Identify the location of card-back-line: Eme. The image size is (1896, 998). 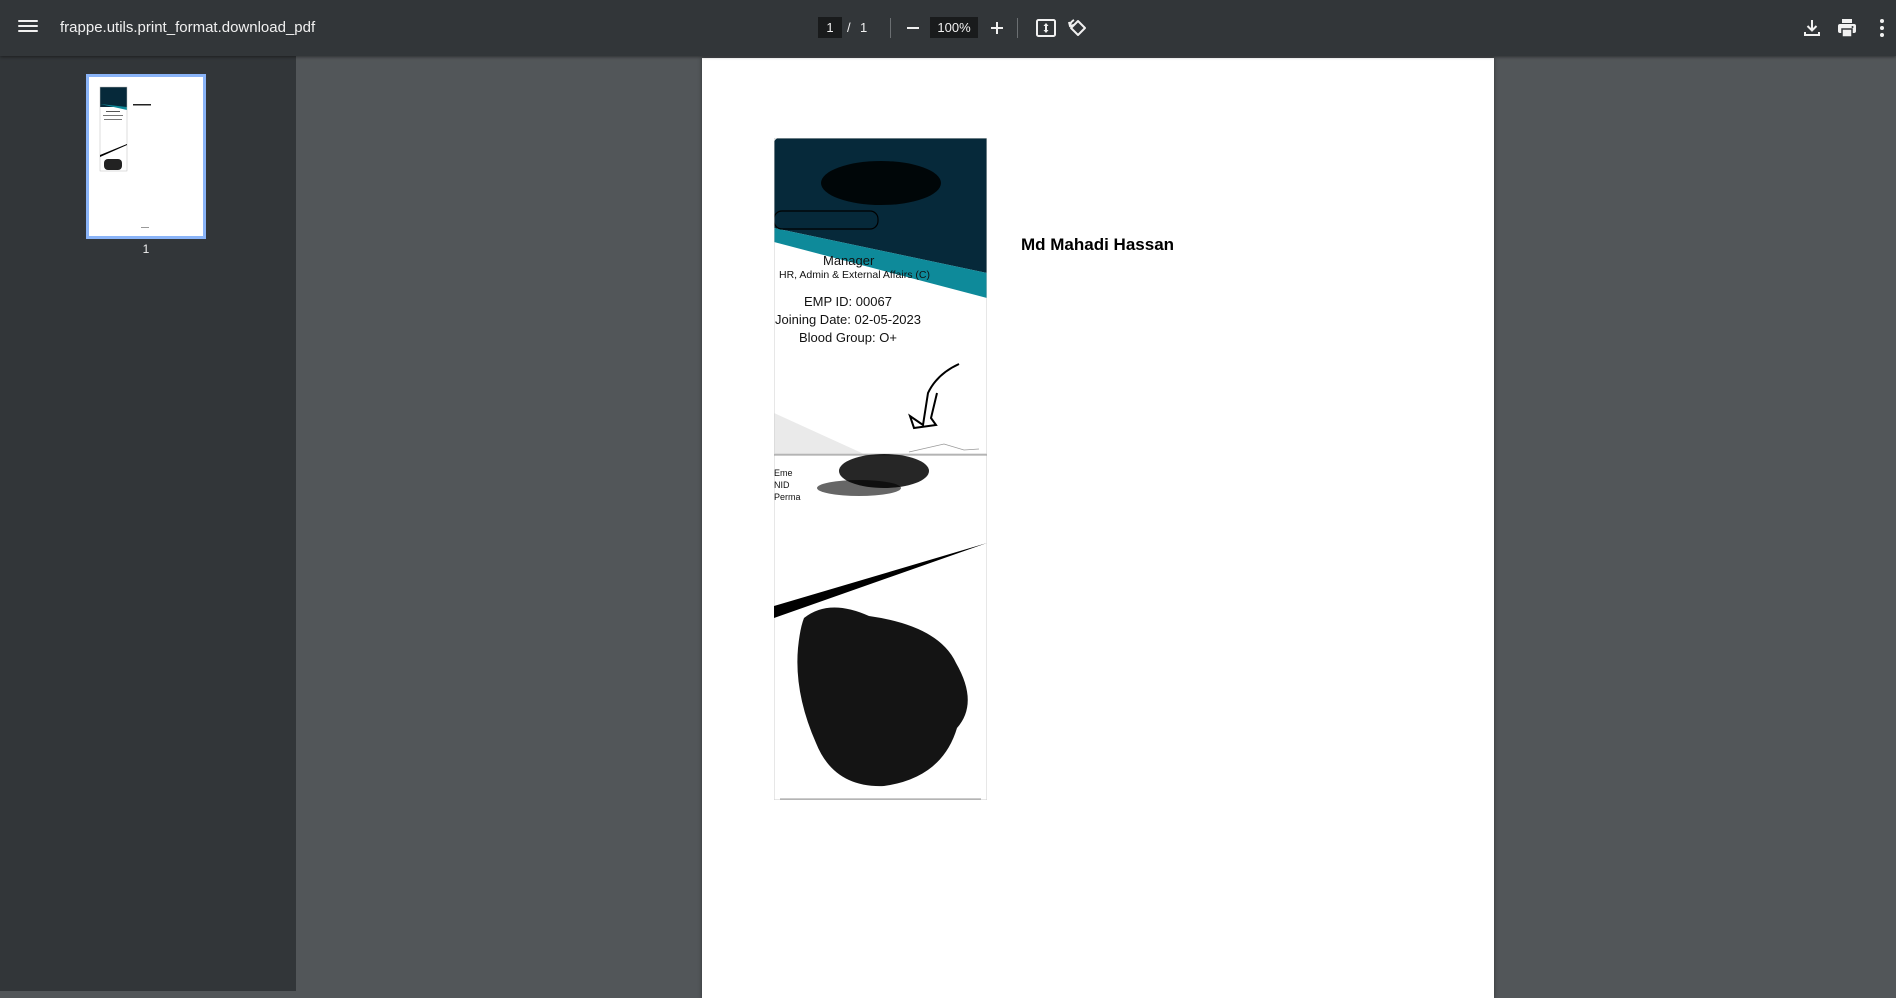
(783, 473).